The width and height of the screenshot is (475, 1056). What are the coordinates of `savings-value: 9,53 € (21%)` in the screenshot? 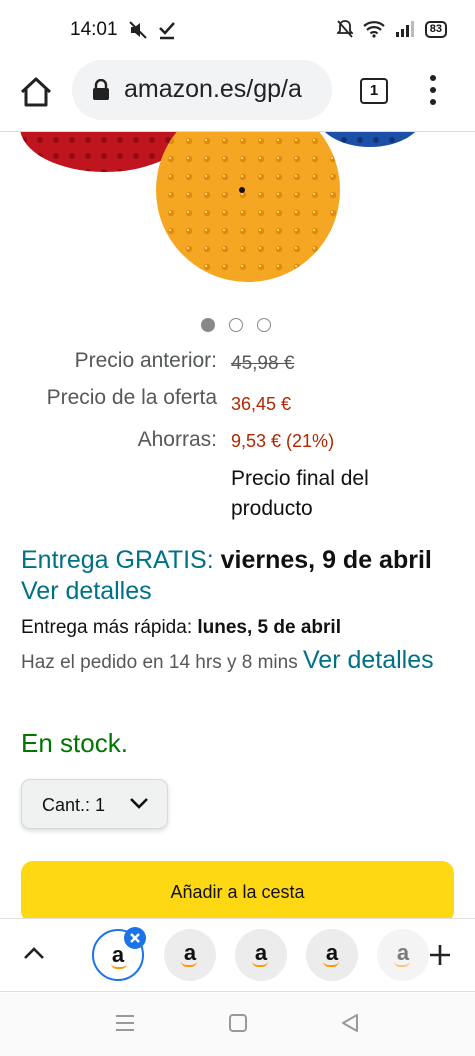 It's located at (283, 441).